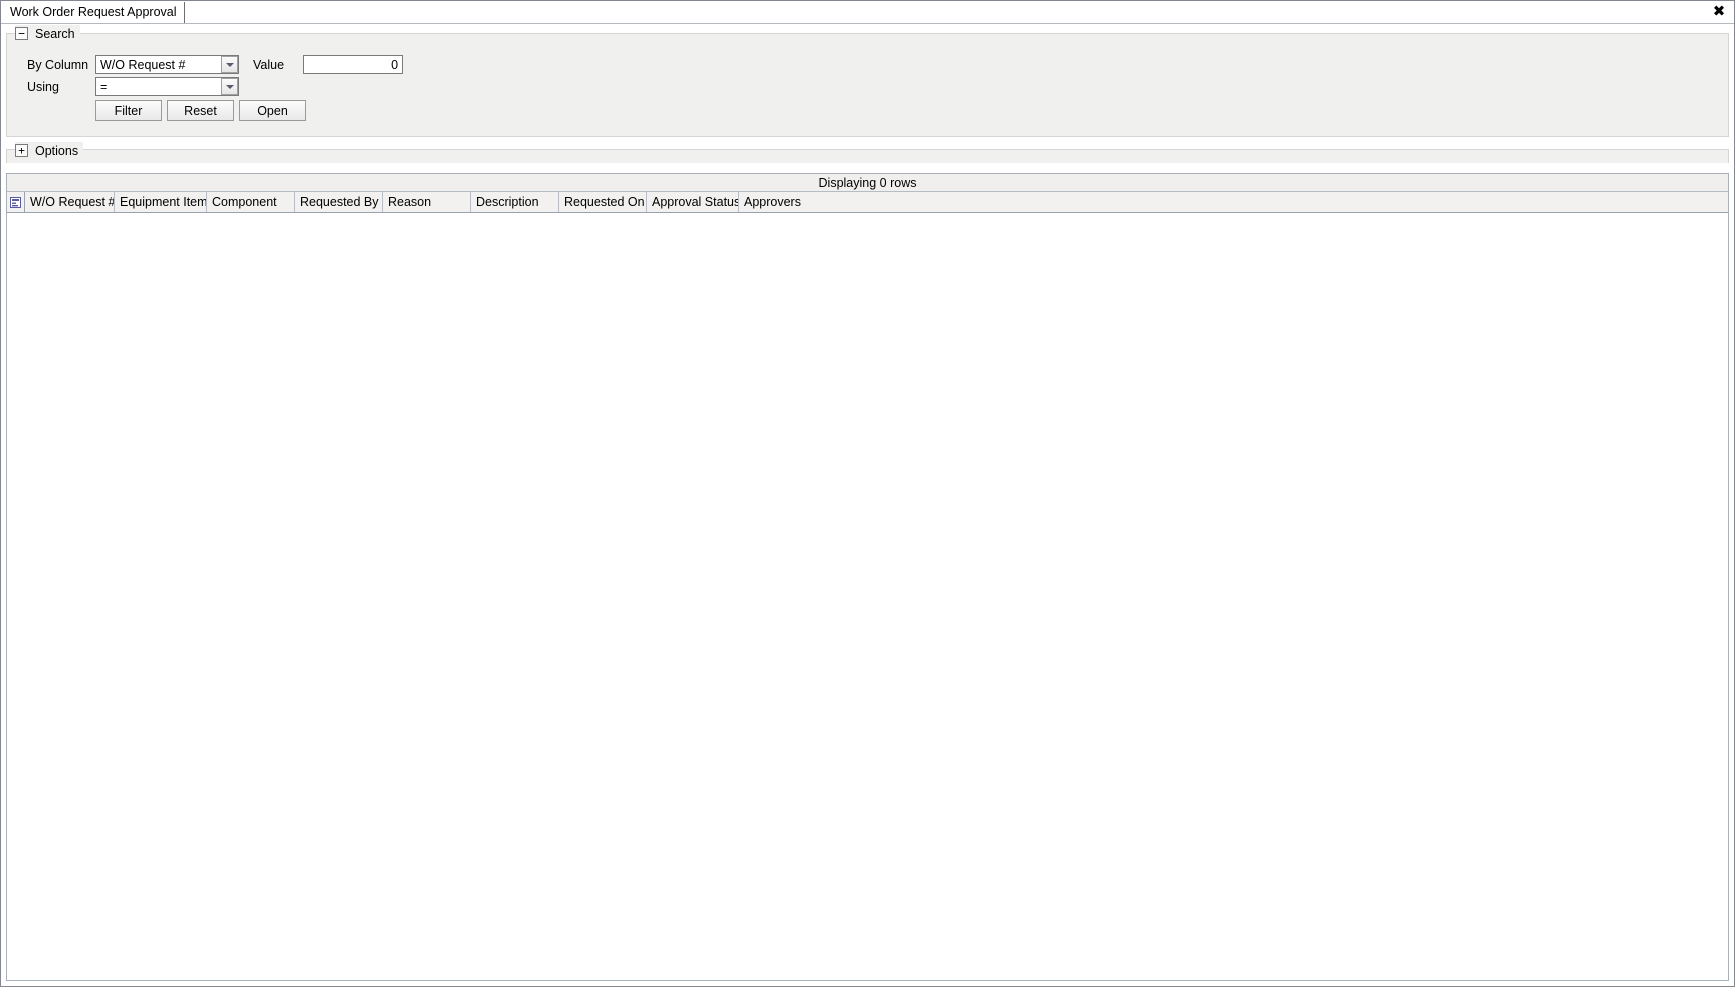  I want to click on collapse-search-icon: −, so click(21, 33).